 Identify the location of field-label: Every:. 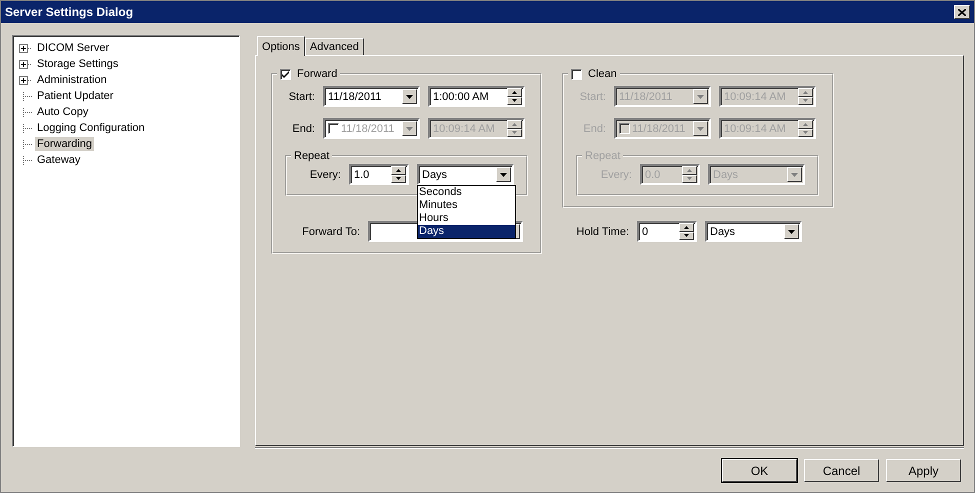
(324, 174).